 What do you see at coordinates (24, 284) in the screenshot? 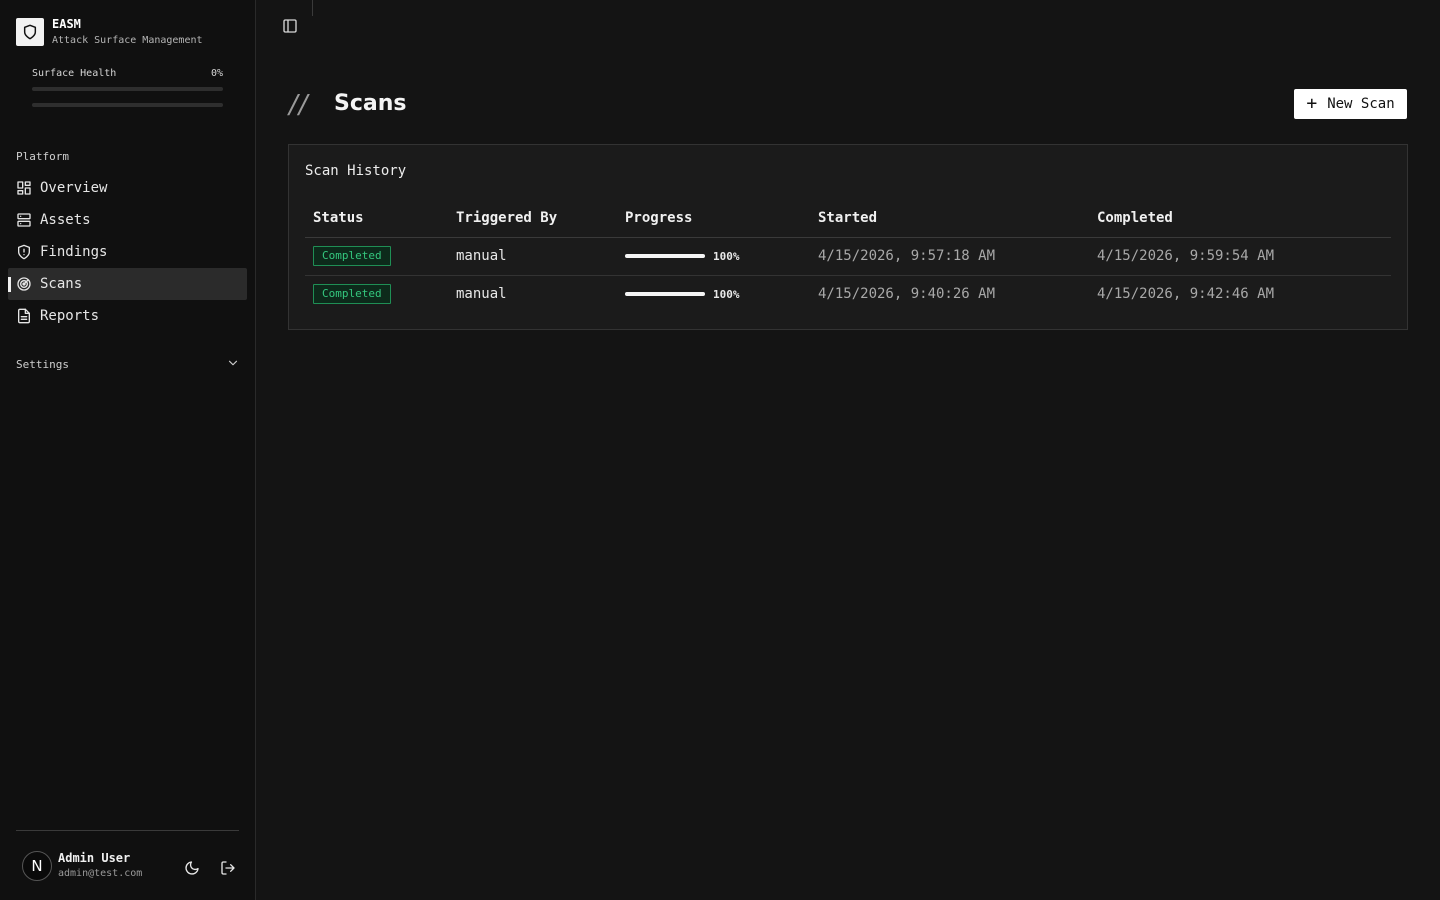
I see `radar-icon` at bounding box center [24, 284].